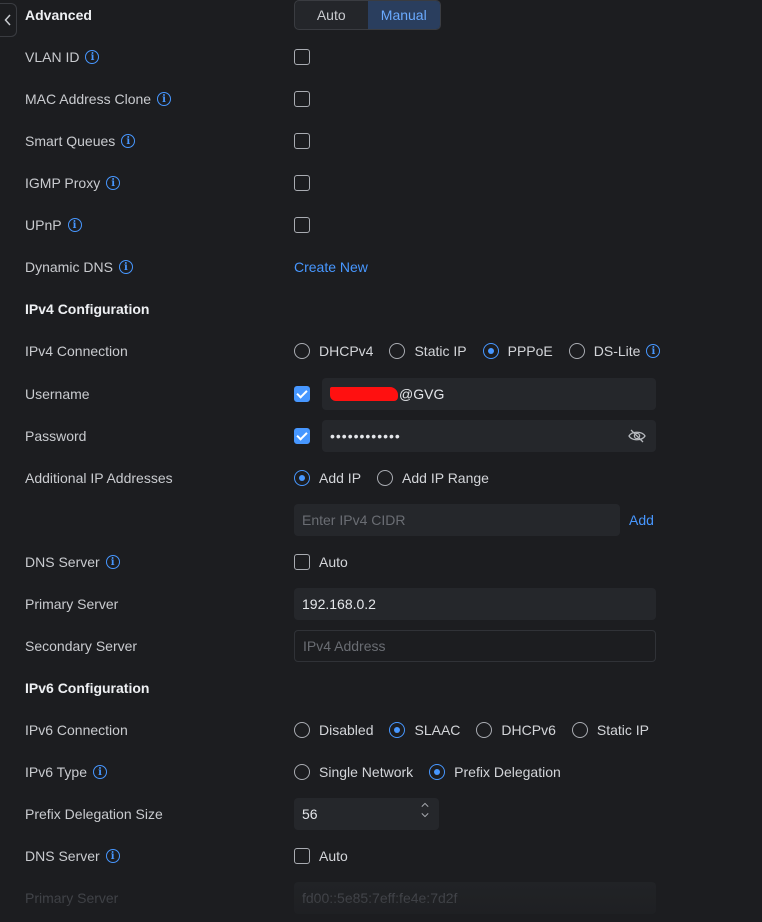  What do you see at coordinates (70, 141) in the screenshot?
I see `smart-queues-label: Smart Queues` at bounding box center [70, 141].